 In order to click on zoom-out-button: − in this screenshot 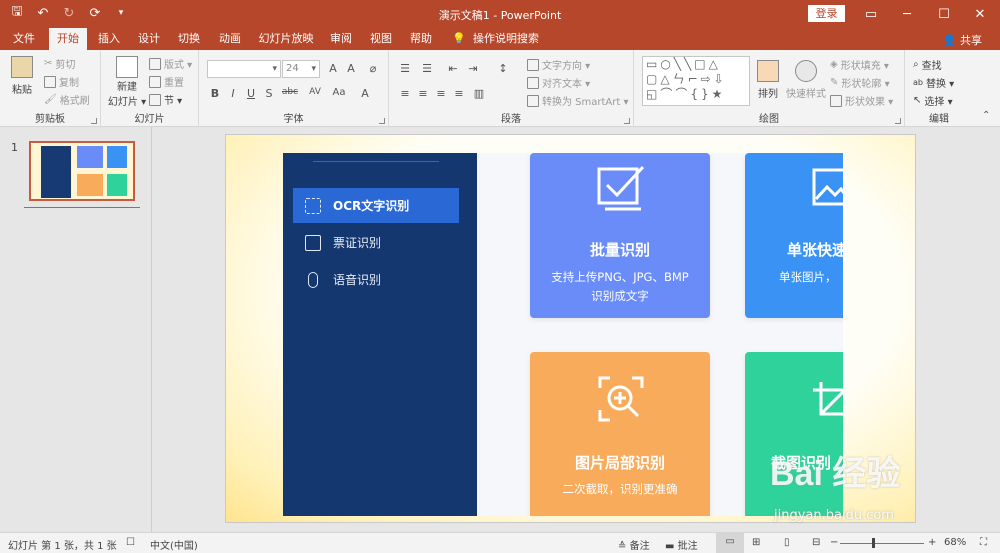, I will do `click(834, 542)`.